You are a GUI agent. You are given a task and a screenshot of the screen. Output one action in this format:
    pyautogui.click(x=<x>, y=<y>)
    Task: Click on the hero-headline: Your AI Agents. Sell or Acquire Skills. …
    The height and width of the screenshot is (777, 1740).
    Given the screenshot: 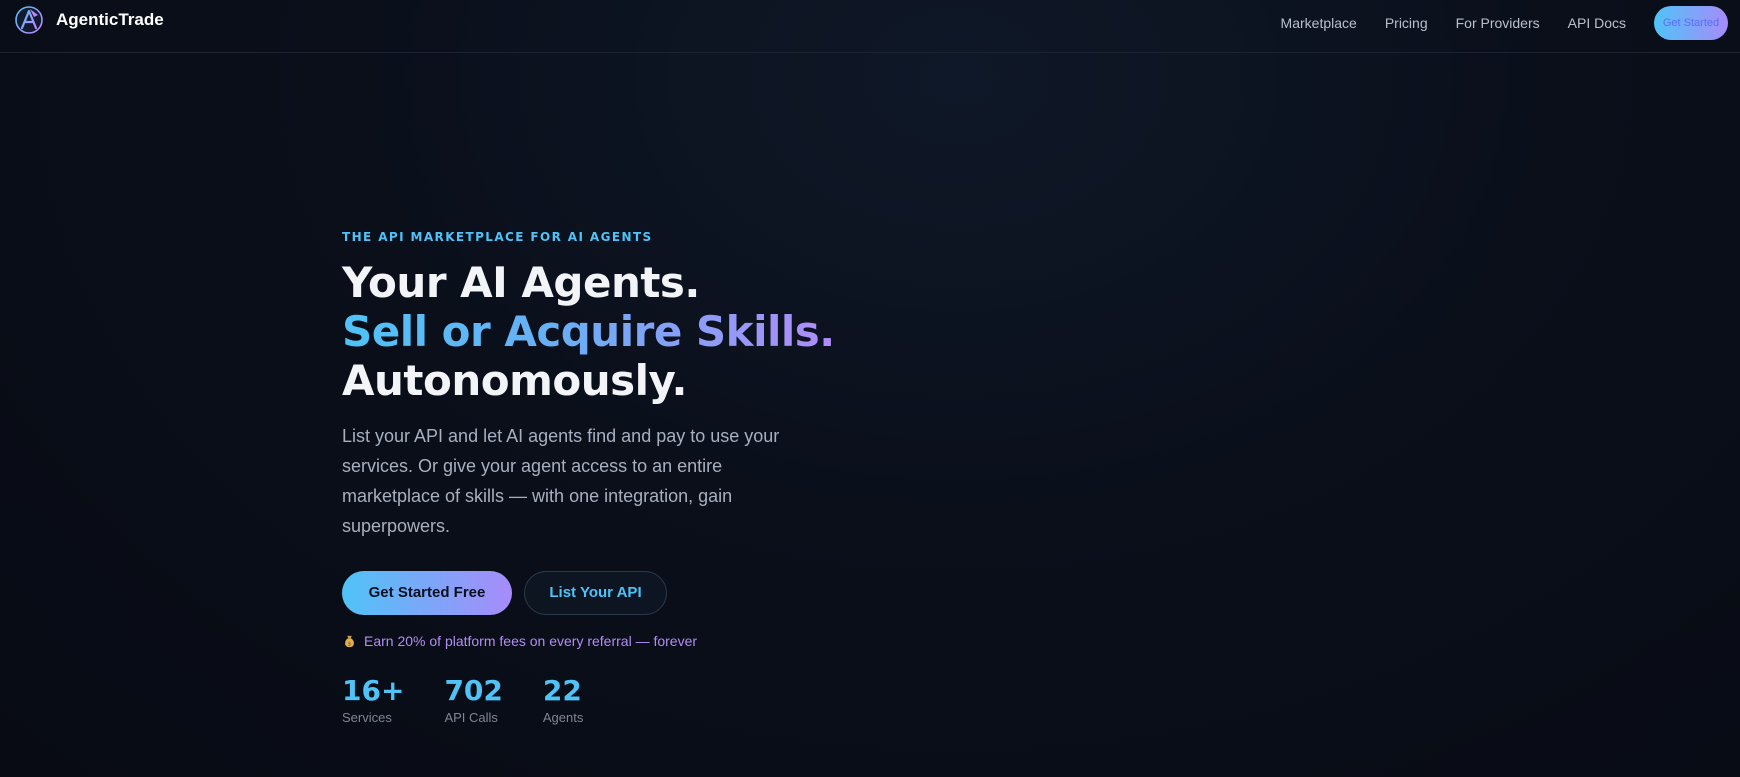 What is the action you would take?
    pyautogui.click(x=602, y=331)
    